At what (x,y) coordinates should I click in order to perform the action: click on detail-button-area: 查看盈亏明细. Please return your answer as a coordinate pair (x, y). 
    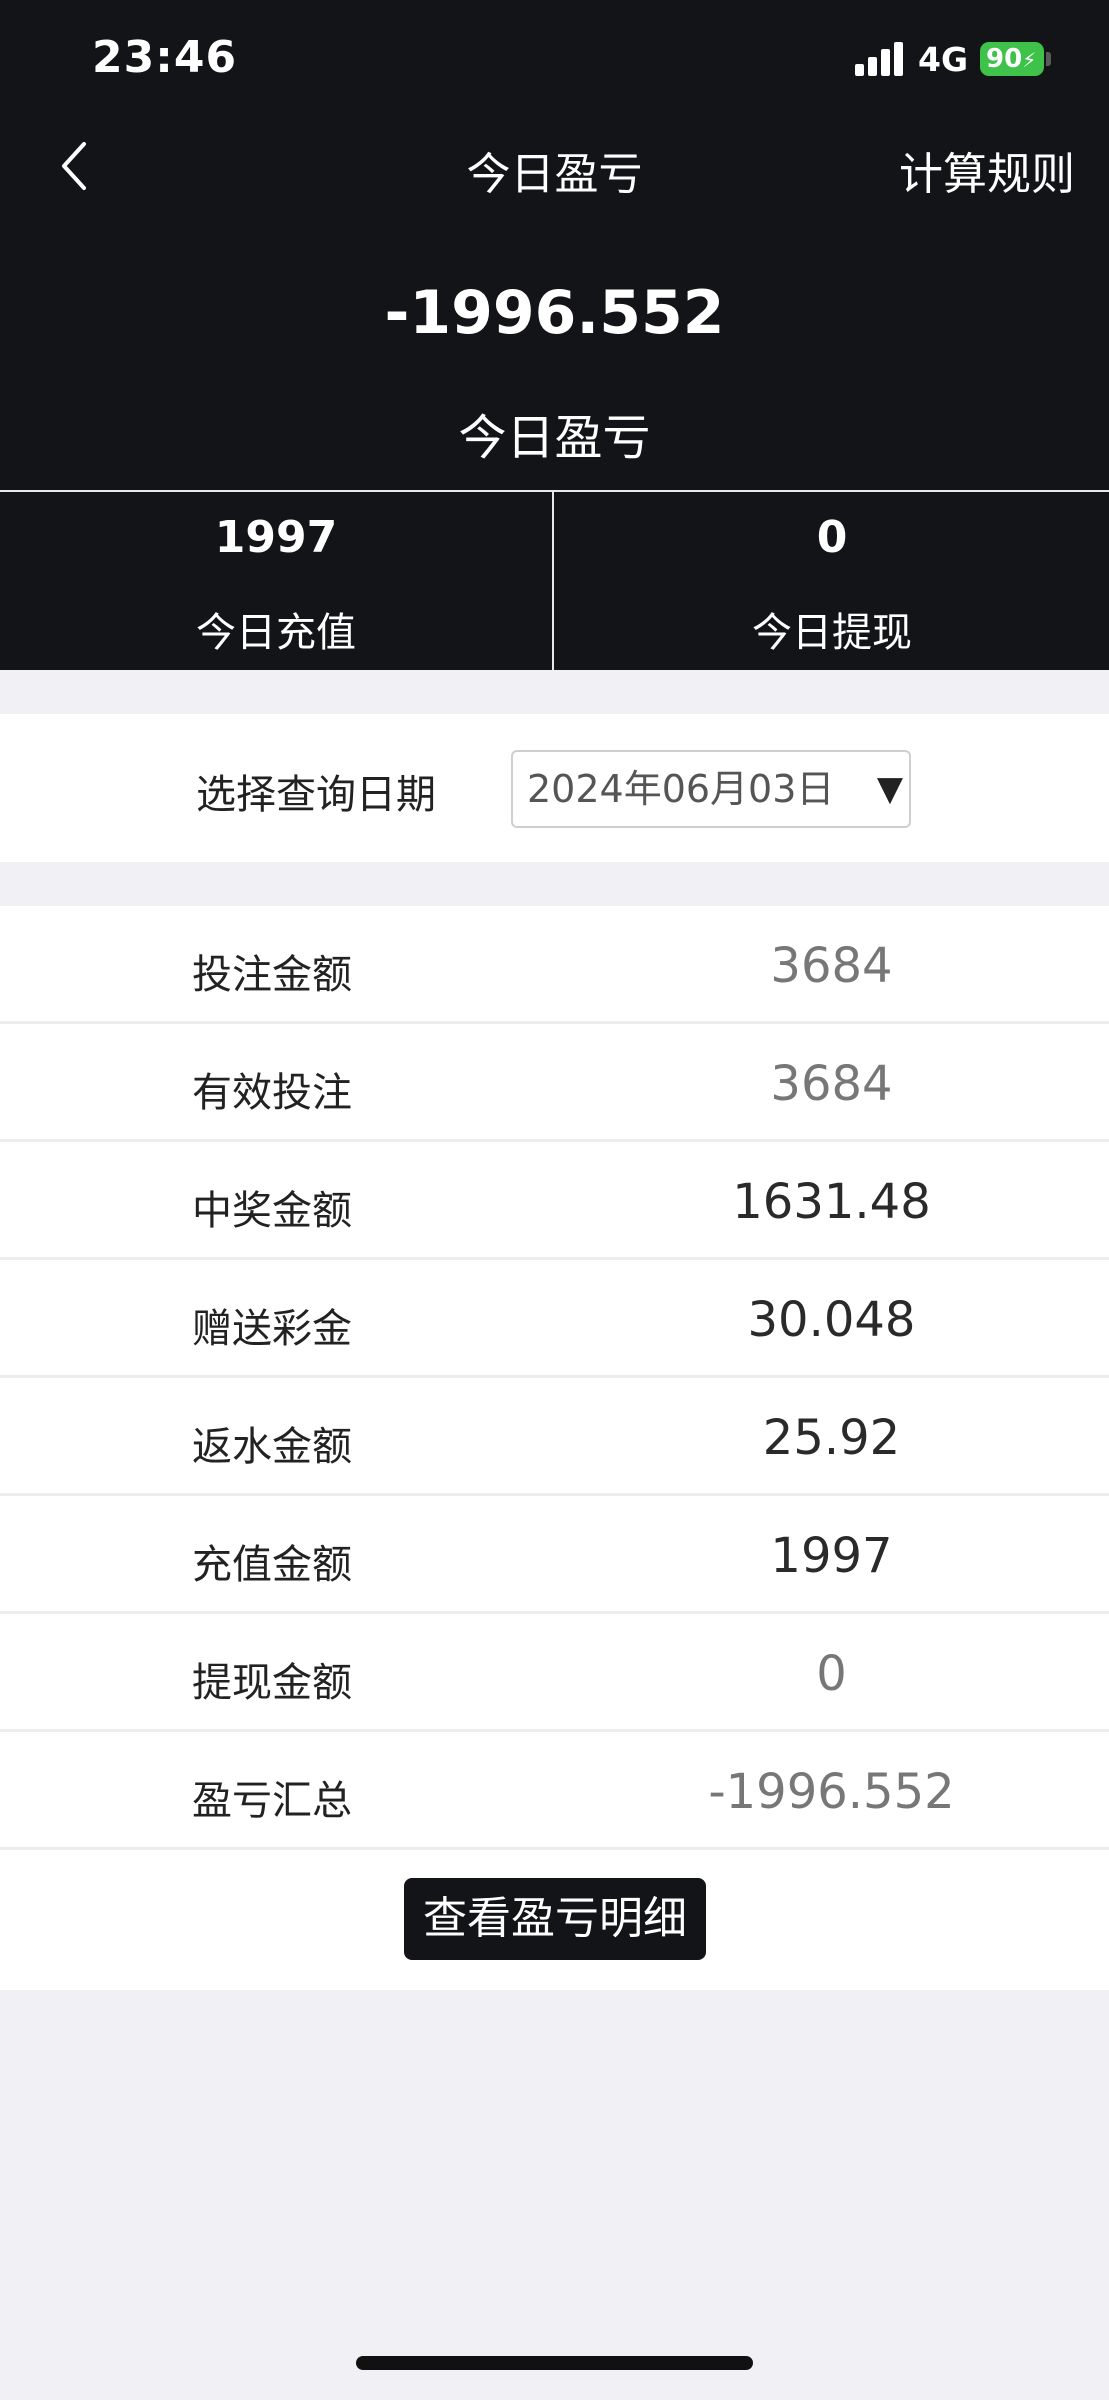
    Looking at the image, I should click on (554, 1920).